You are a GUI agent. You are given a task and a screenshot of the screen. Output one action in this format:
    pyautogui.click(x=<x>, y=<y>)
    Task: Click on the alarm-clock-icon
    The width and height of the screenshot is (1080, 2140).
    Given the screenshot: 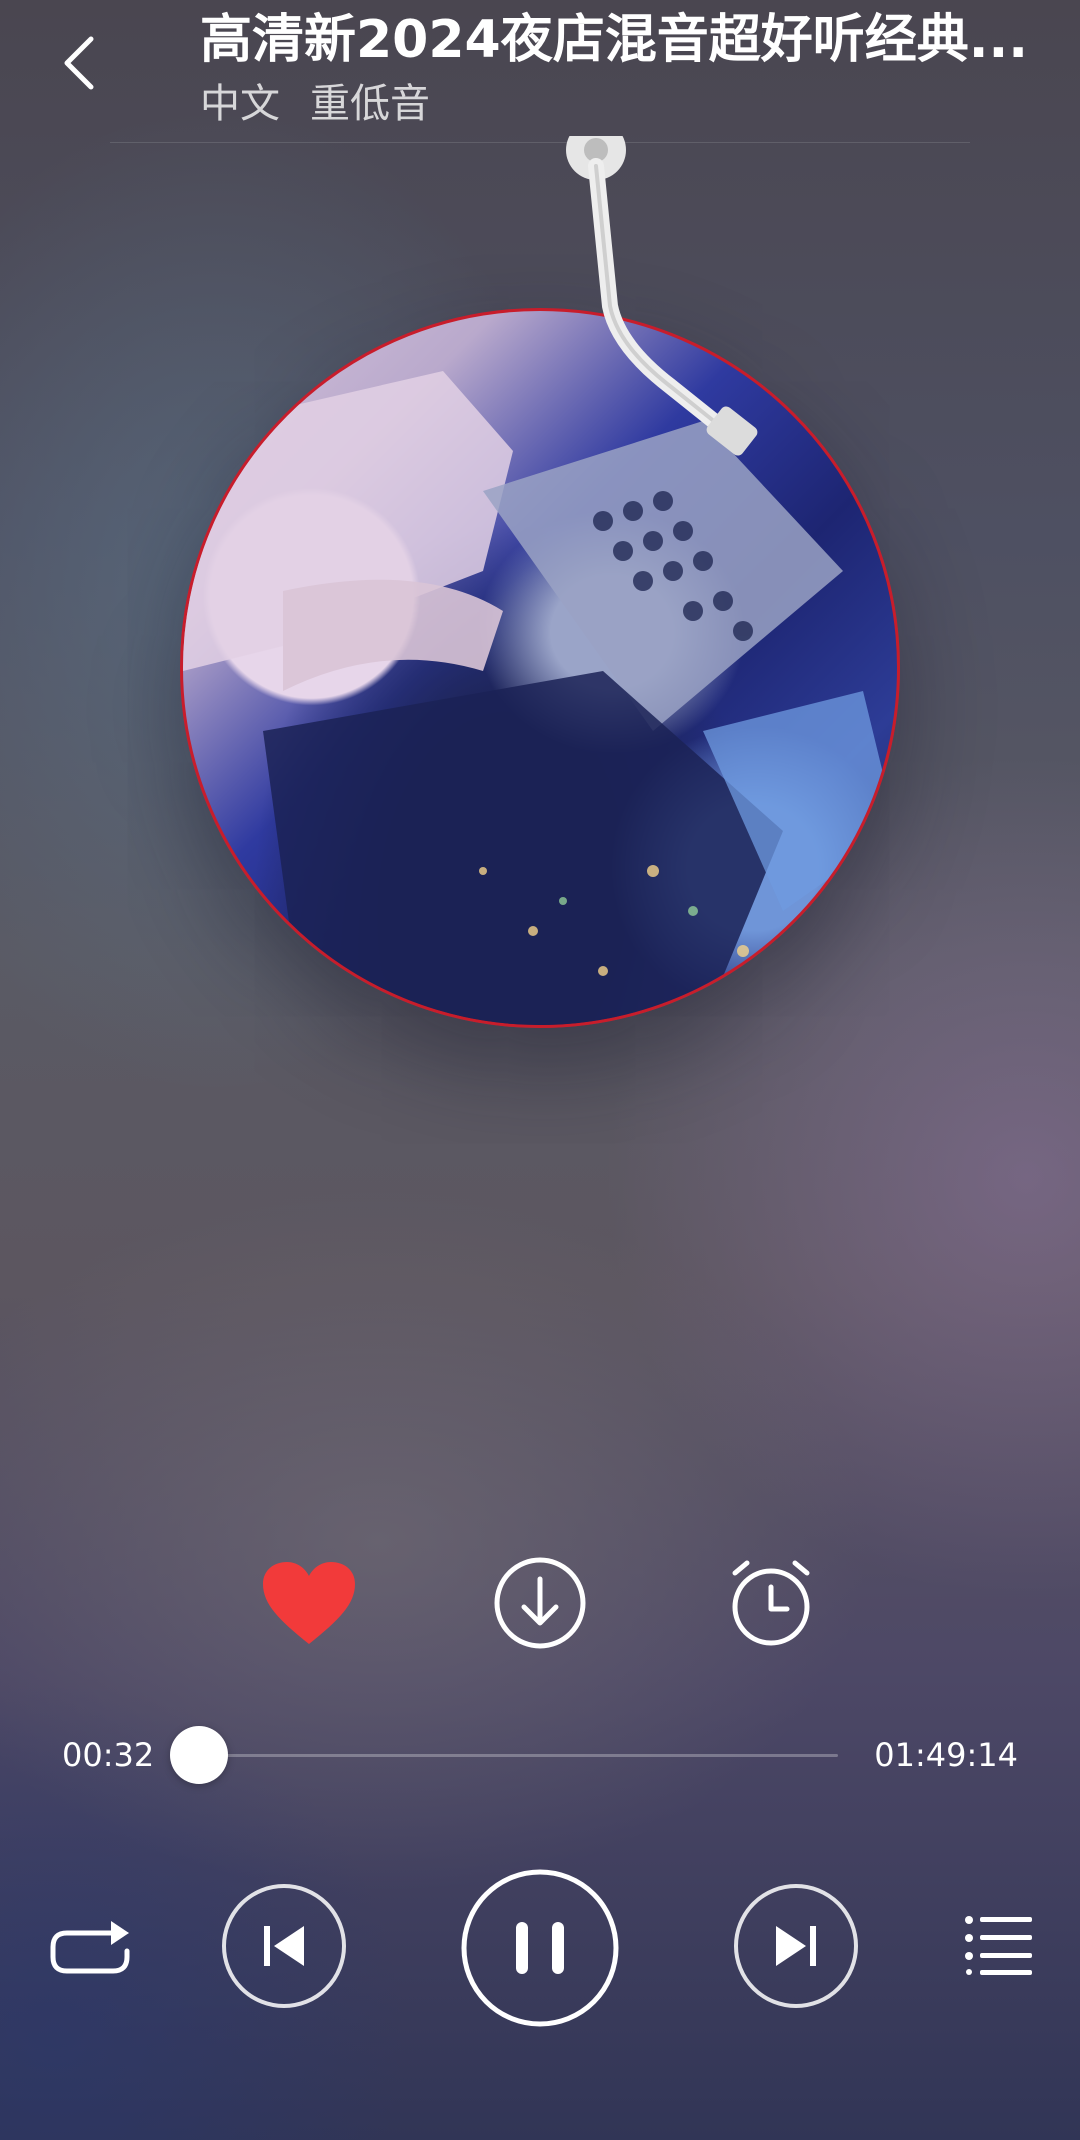 What is the action you would take?
    pyautogui.click(x=771, y=1605)
    